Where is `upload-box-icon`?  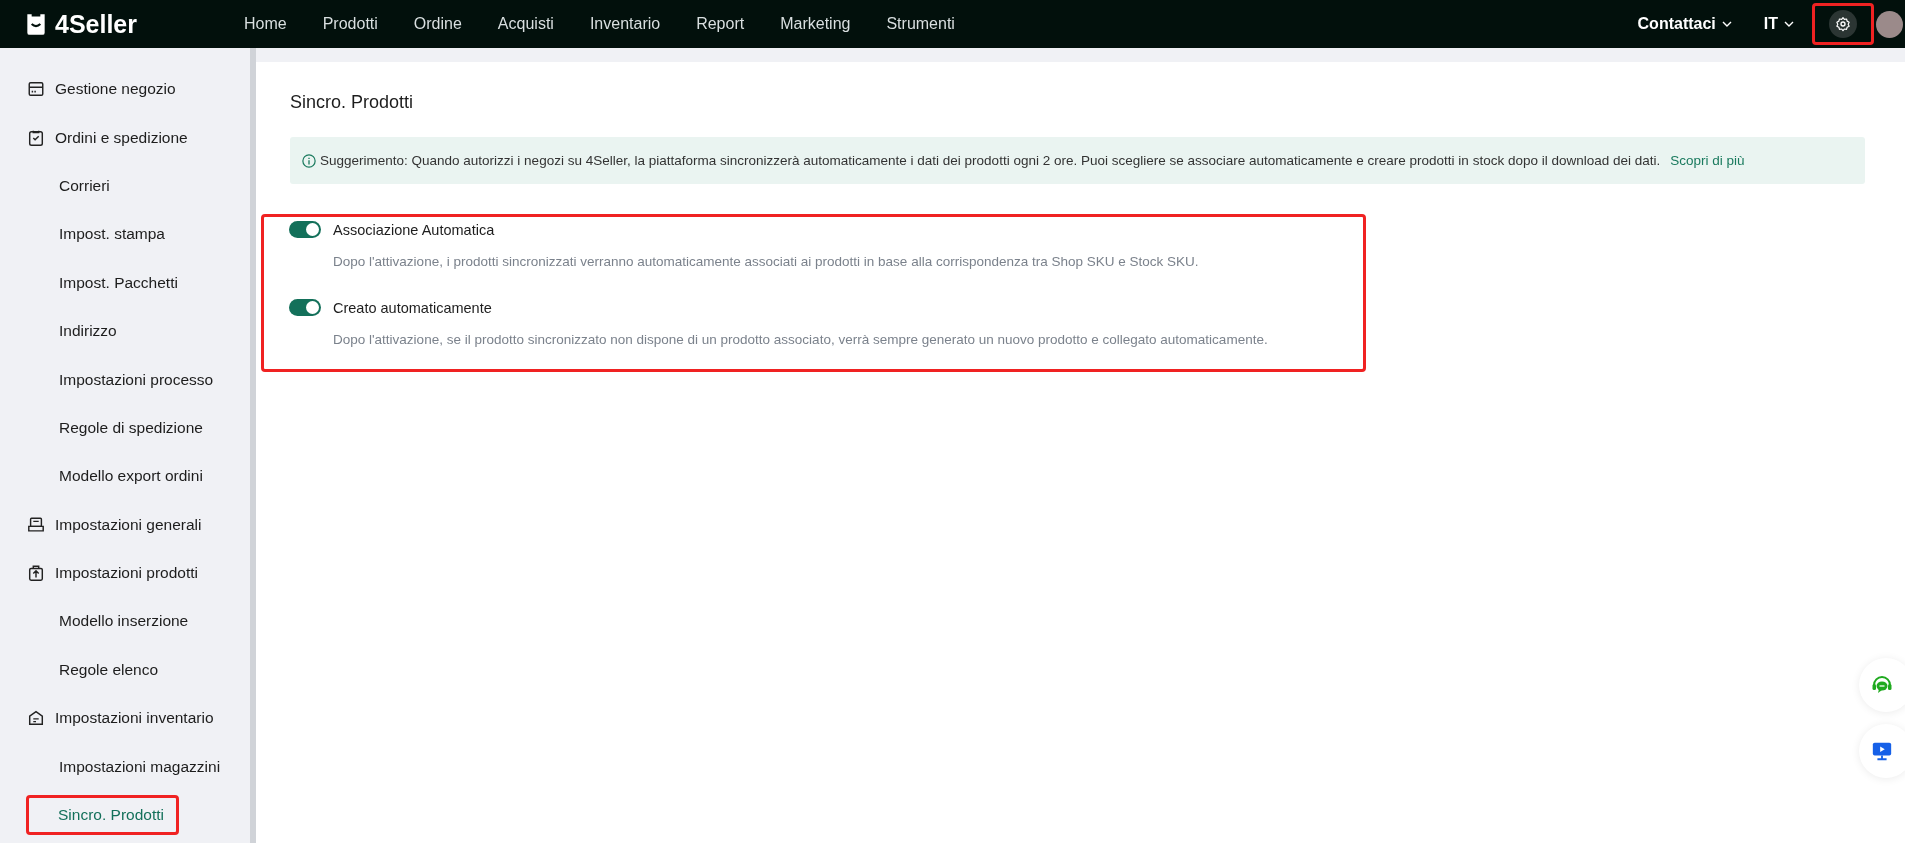
upload-box-icon is located at coordinates (36, 573).